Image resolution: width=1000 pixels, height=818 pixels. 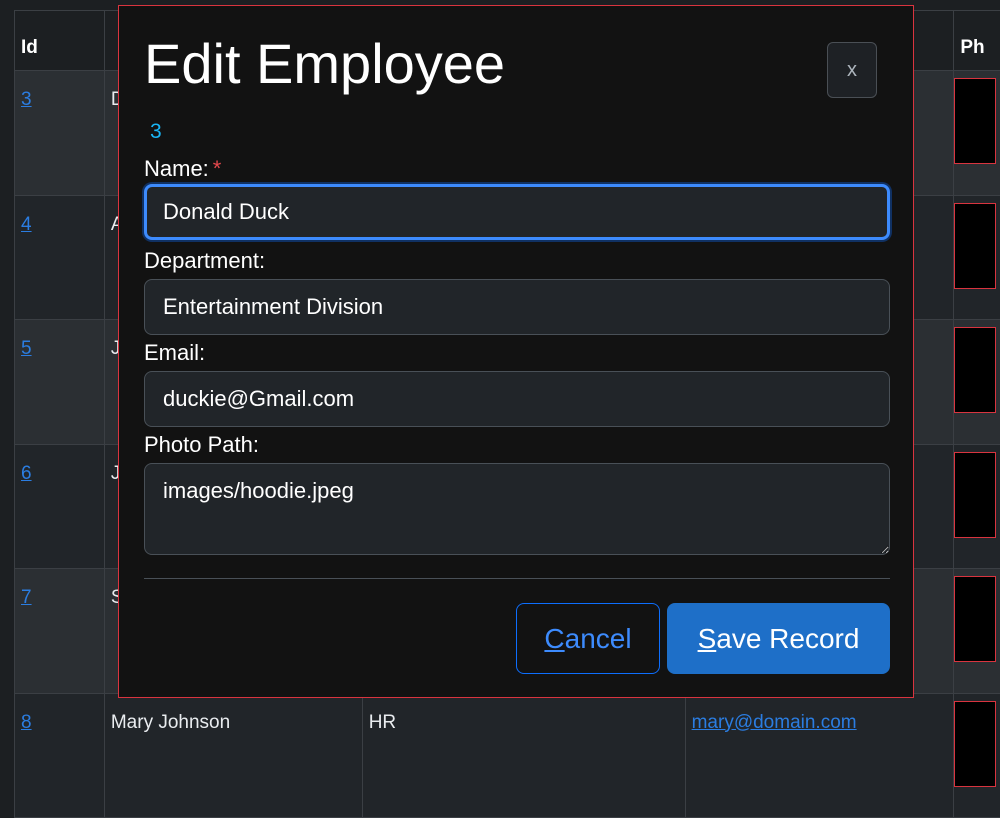 I want to click on record-id: 3, so click(x=156, y=132).